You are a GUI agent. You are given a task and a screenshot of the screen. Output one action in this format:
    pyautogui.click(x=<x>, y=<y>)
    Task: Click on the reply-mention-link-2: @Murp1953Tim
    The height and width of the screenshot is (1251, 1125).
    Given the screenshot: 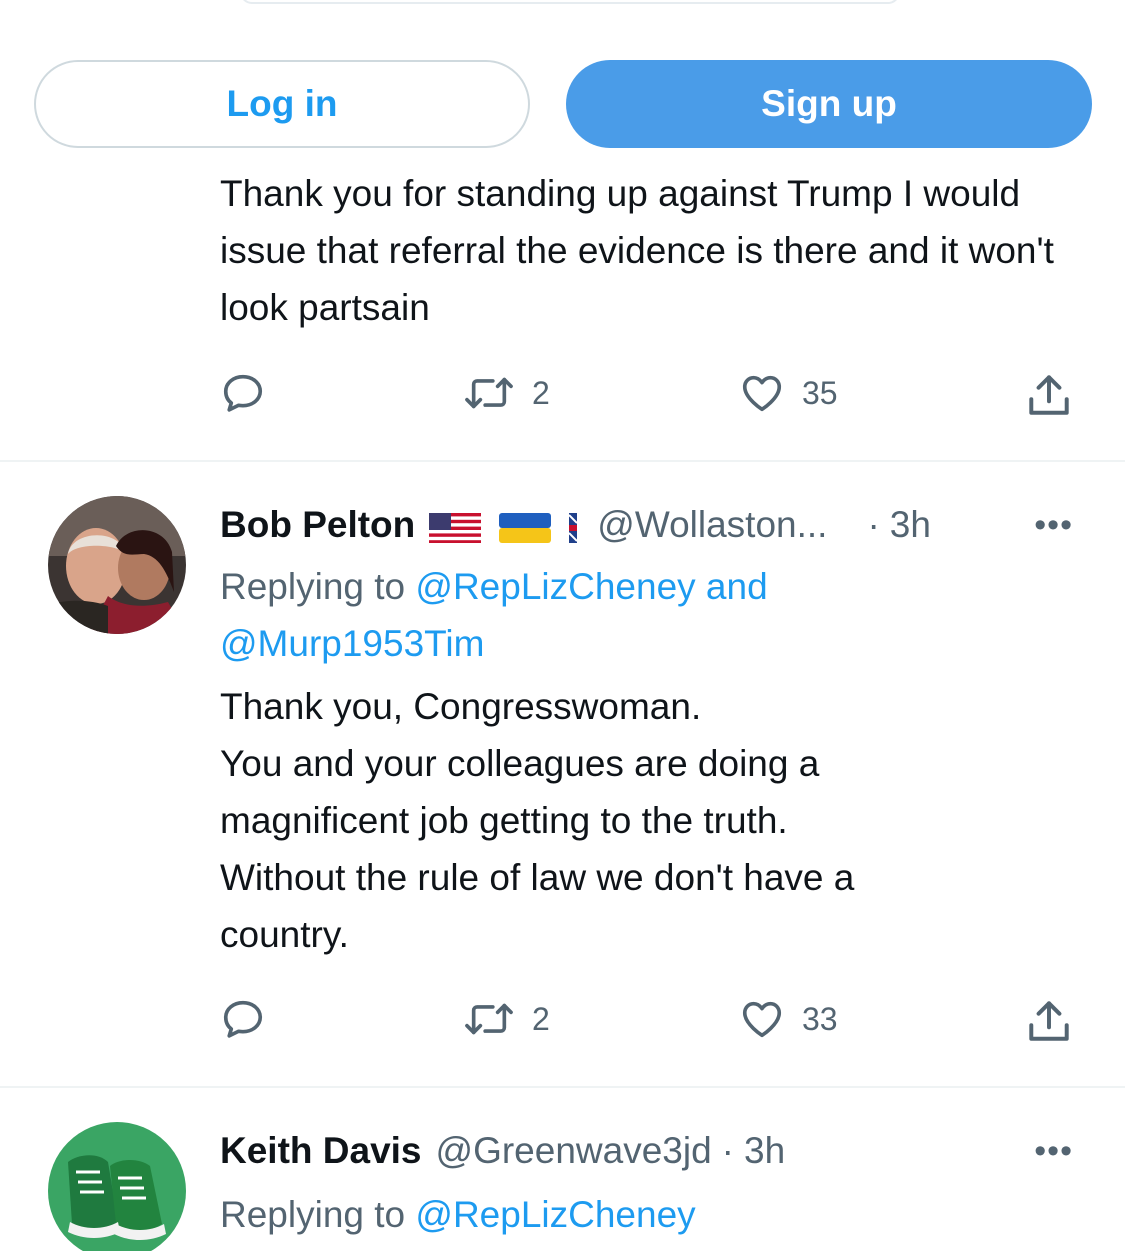 What is the action you would take?
    pyautogui.click(x=352, y=643)
    